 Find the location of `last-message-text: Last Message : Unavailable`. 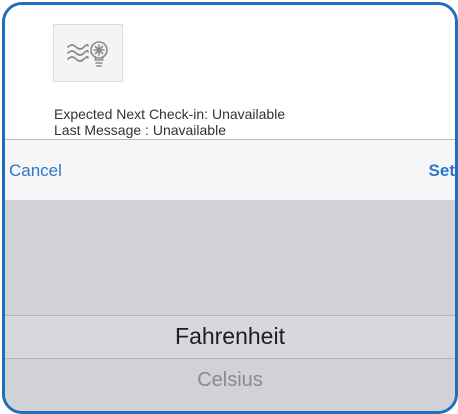

last-message-text: Last Message : Unavailable is located at coordinates (140, 130).